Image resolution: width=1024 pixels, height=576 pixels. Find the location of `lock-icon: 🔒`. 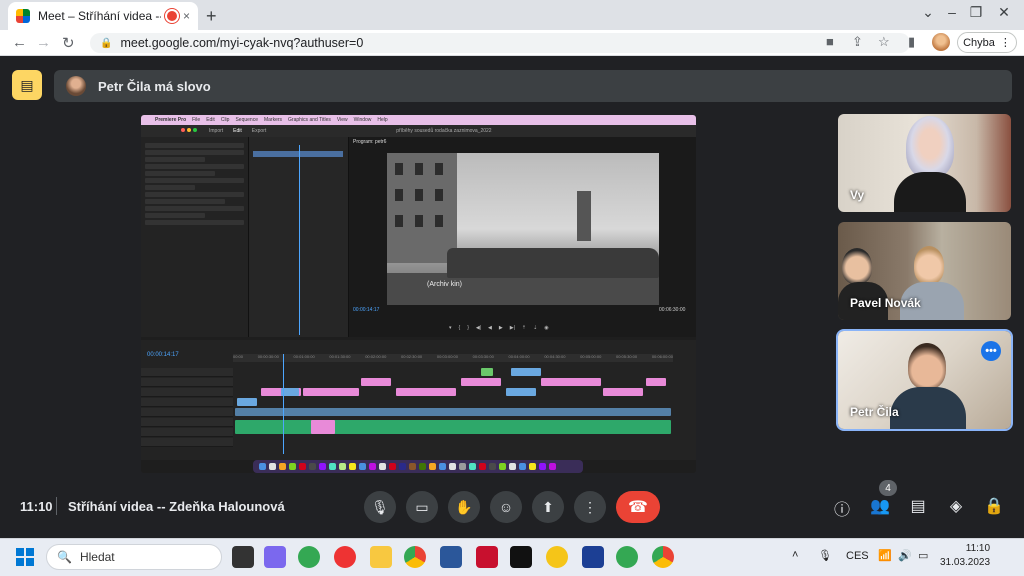

lock-icon: 🔒 is located at coordinates (106, 43).